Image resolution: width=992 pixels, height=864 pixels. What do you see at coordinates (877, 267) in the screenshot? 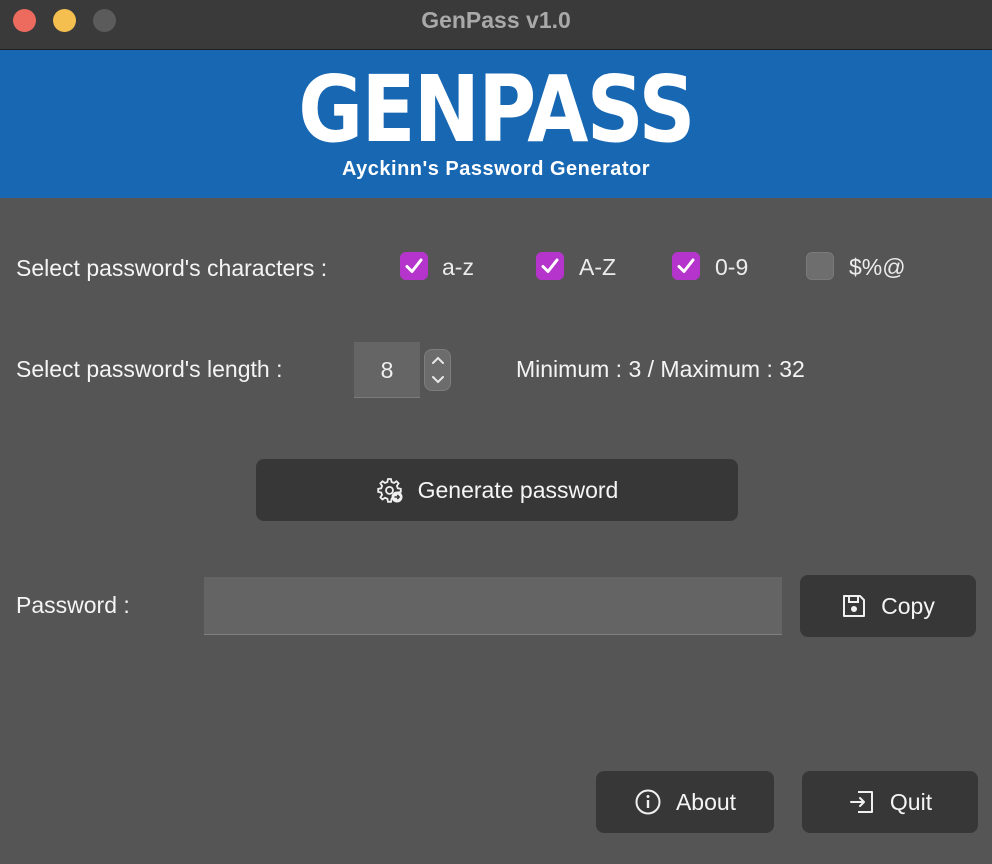
I see `checkbox-symbols-label: $%@` at bounding box center [877, 267].